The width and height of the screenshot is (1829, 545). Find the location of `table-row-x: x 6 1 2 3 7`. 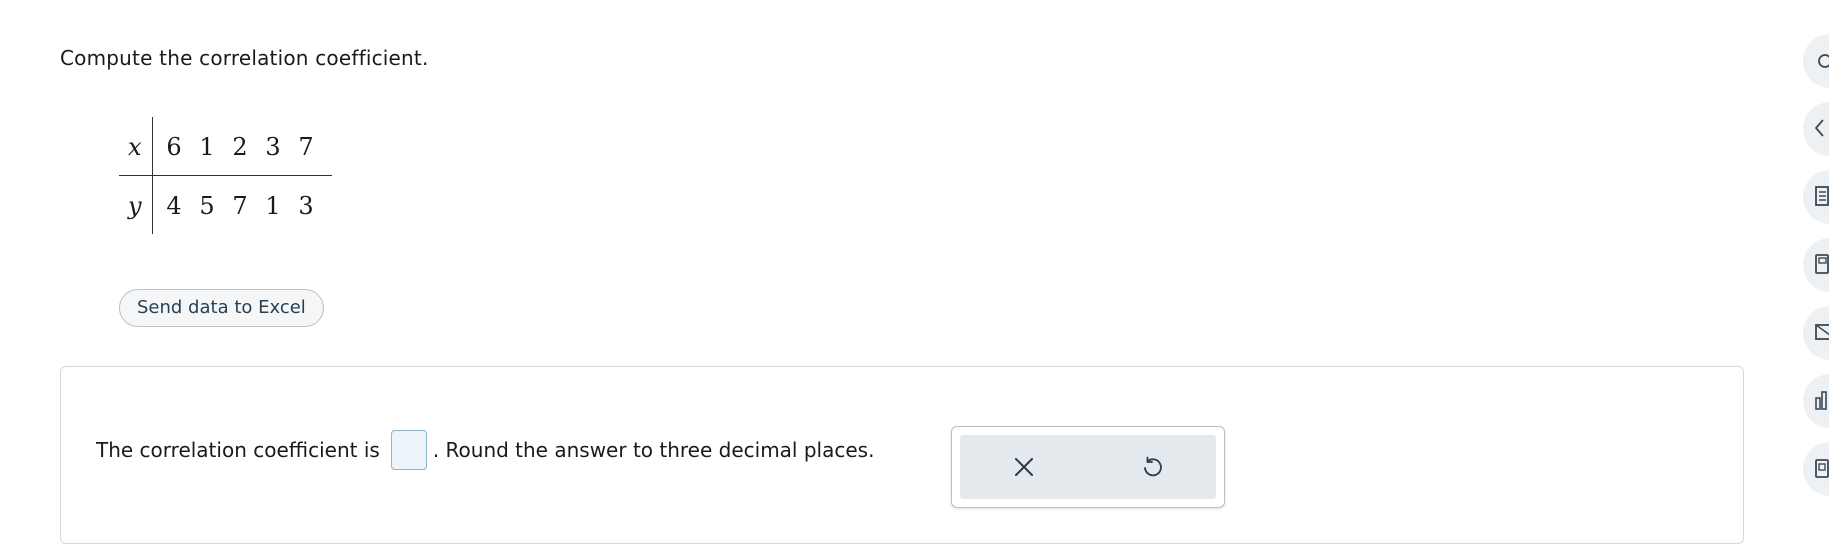

table-row-x: x 6 1 2 3 7 is located at coordinates (225, 146).